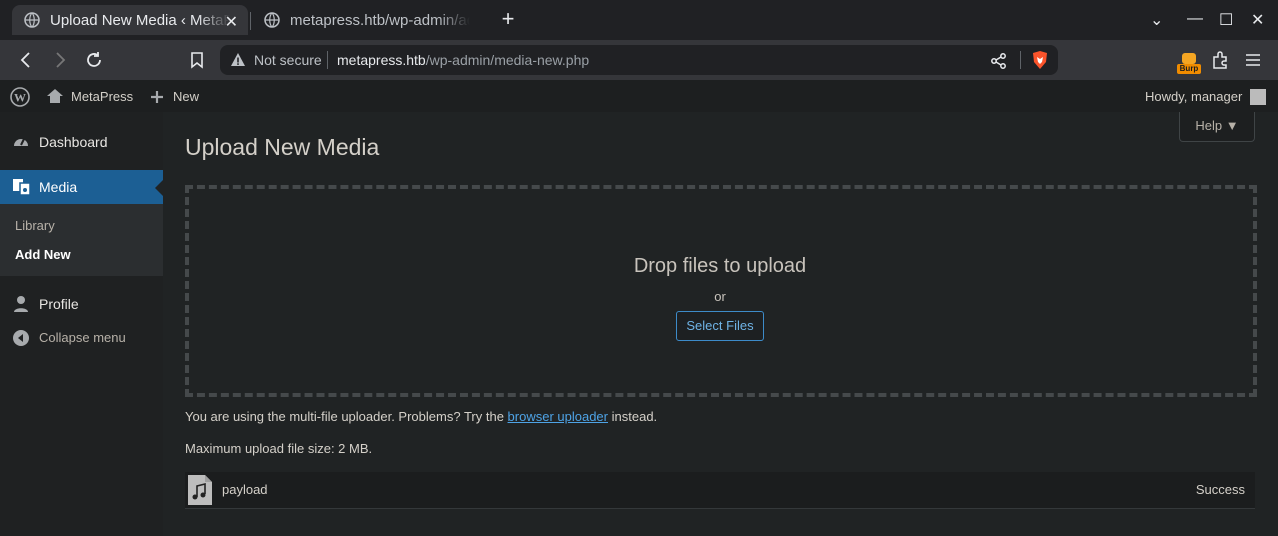  What do you see at coordinates (197, 60) in the screenshot?
I see `bookmark-icon` at bounding box center [197, 60].